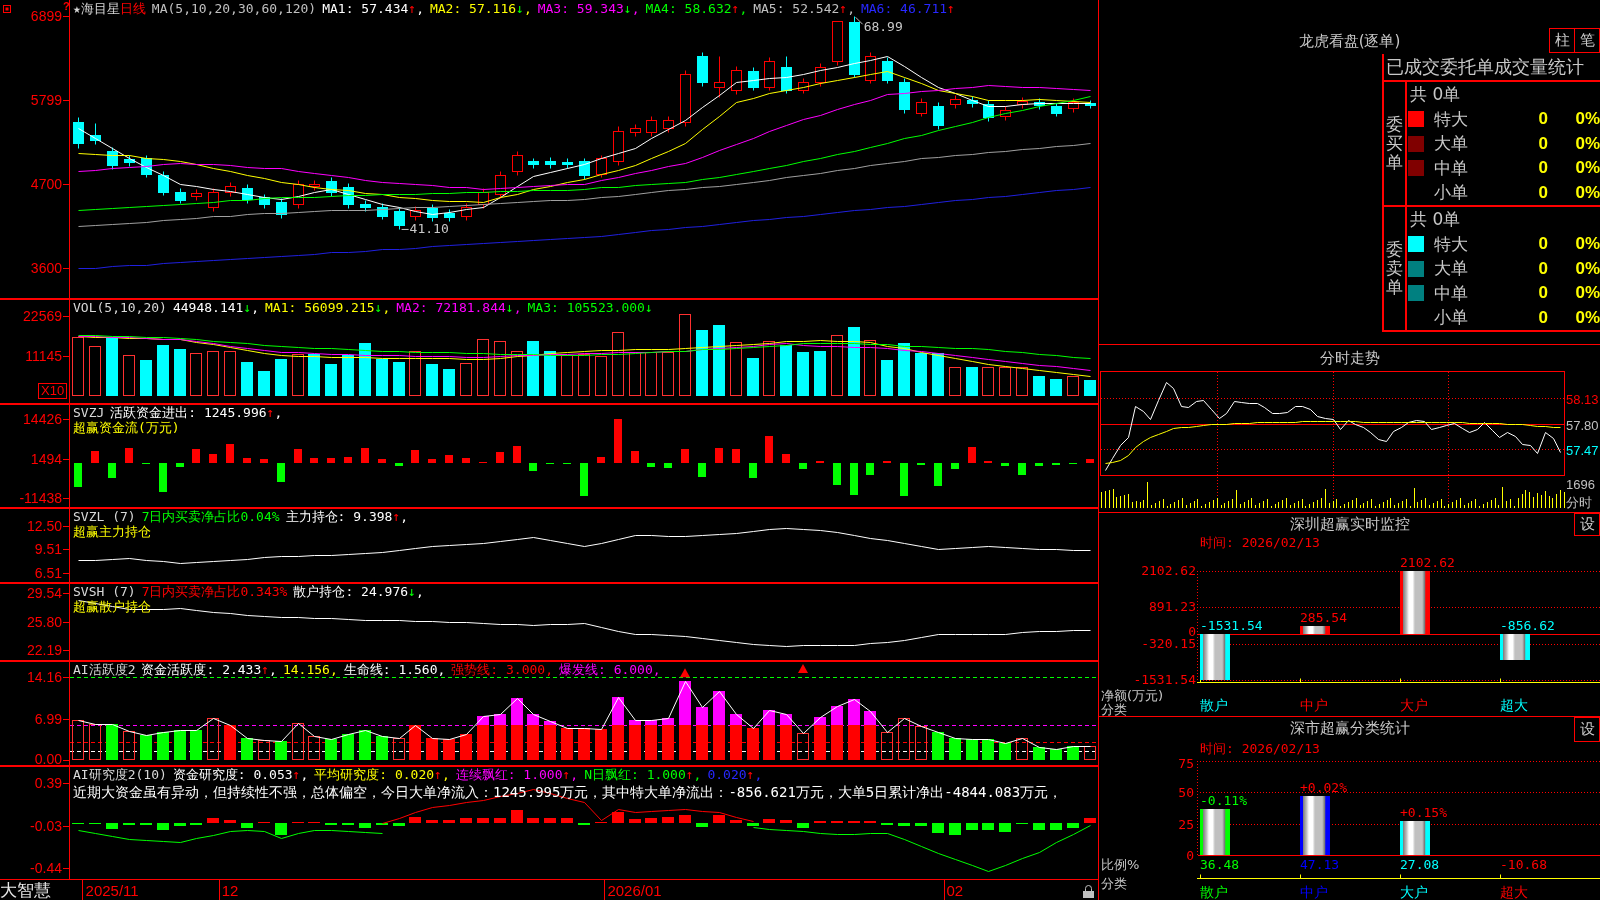  What do you see at coordinates (1451, 193) in the screenshot?
I see `row-label: 小单` at bounding box center [1451, 193].